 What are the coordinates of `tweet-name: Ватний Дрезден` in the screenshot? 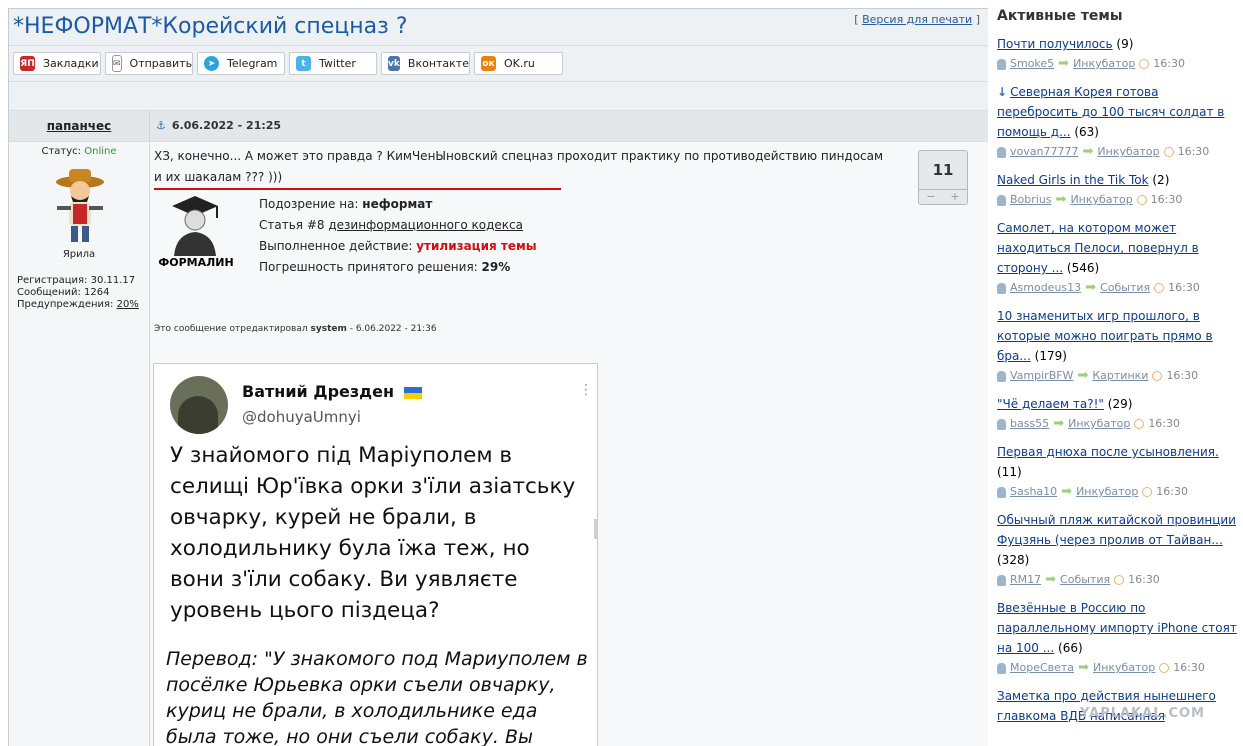 It's located at (332, 391).